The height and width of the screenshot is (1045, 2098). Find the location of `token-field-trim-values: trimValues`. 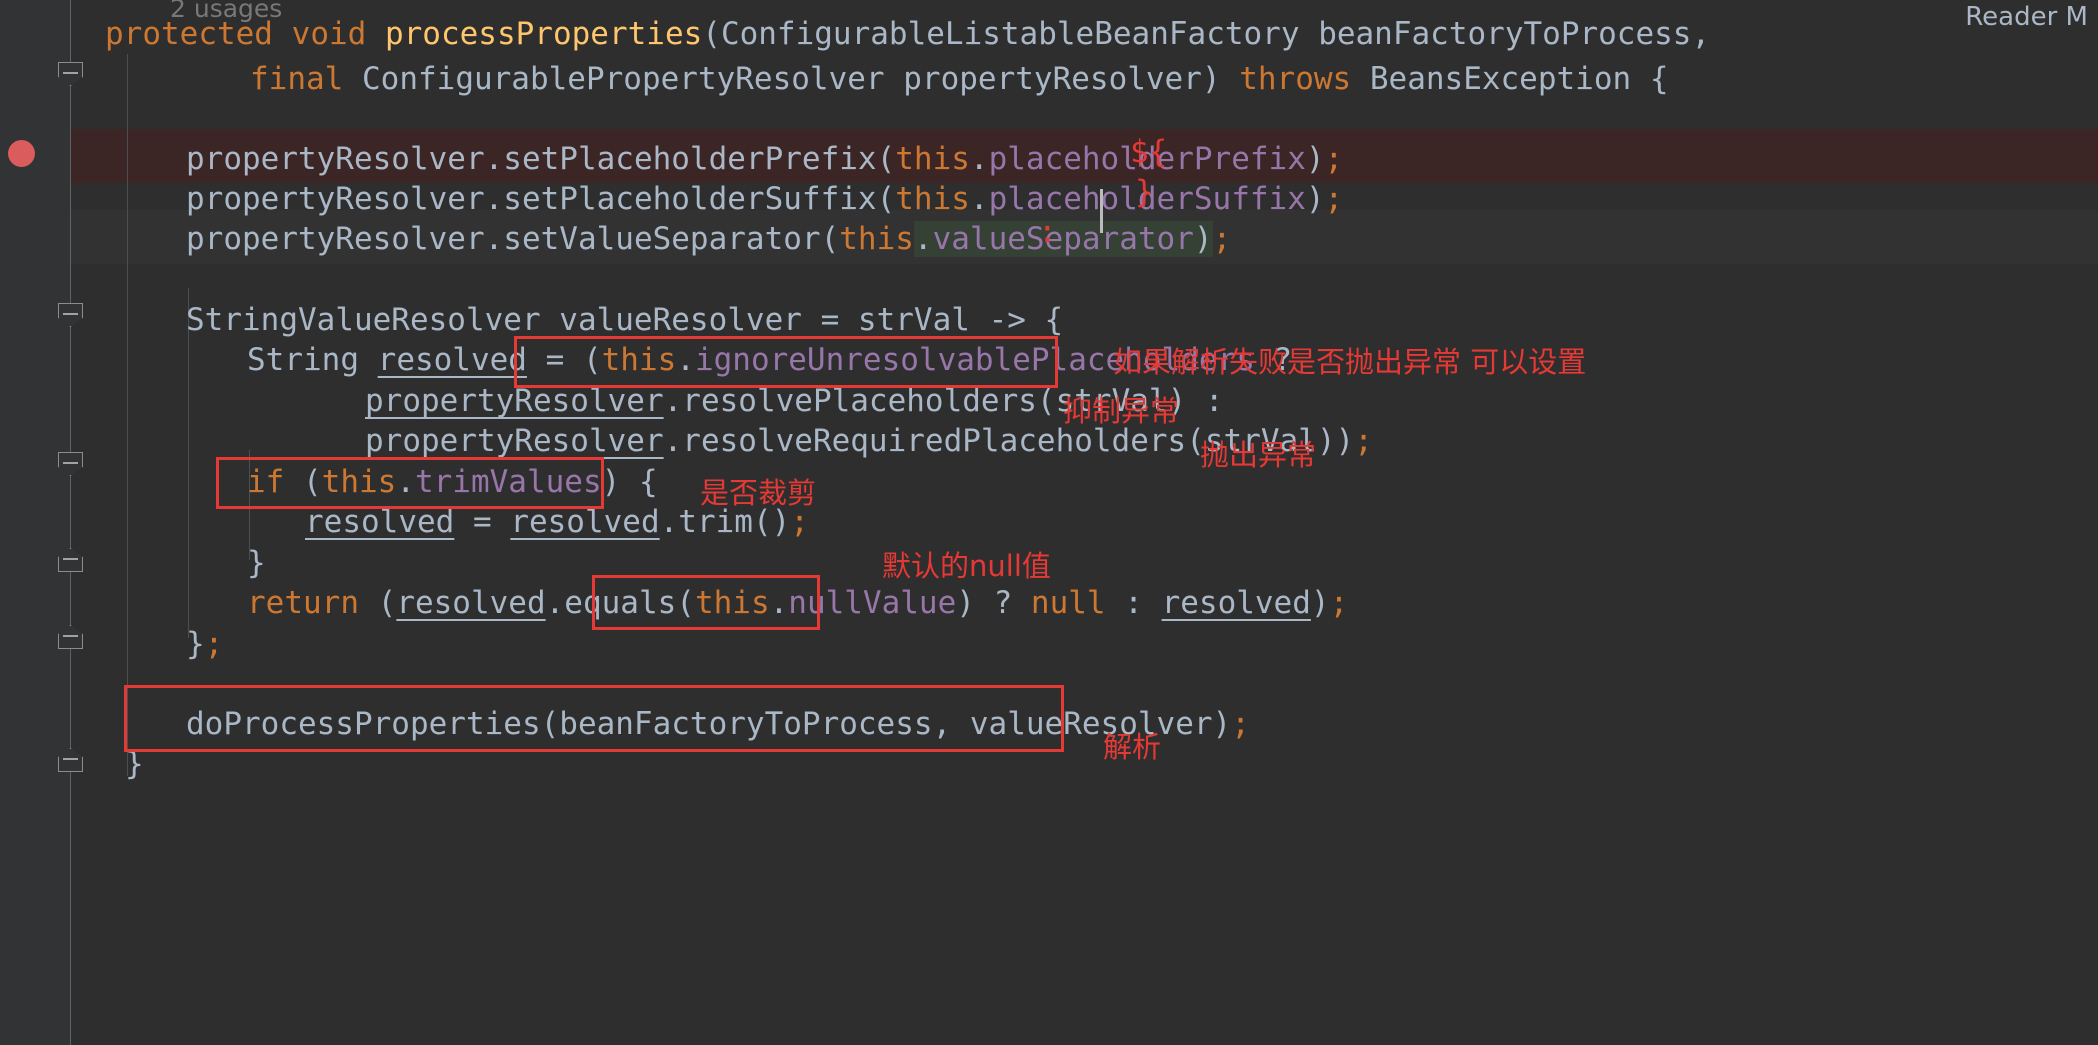

token-field-trim-values: trimValues is located at coordinates (508, 482).